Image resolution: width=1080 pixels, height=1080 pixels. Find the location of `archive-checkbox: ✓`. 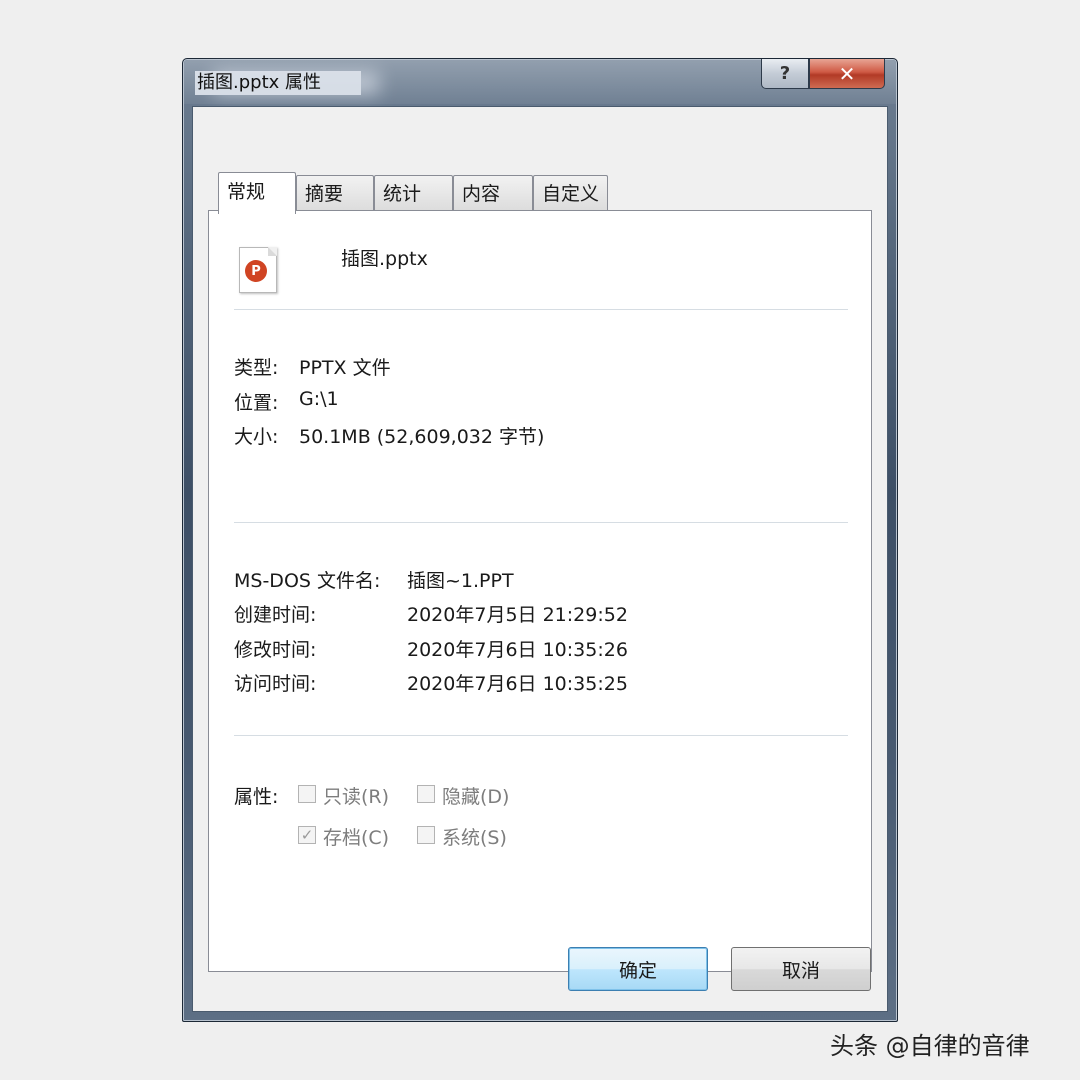

archive-checkbox: ✓ is located at coordinates (307, 835).